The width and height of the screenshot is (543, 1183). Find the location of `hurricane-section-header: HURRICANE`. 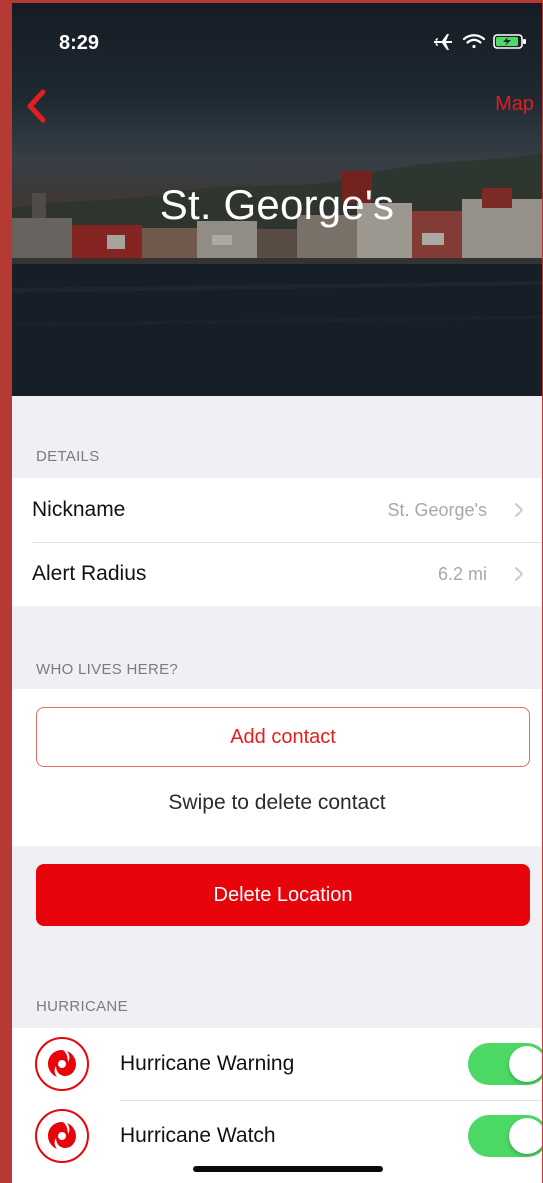

hurricane-section-header: HURRICANE is located at coordinates (82, 1006).